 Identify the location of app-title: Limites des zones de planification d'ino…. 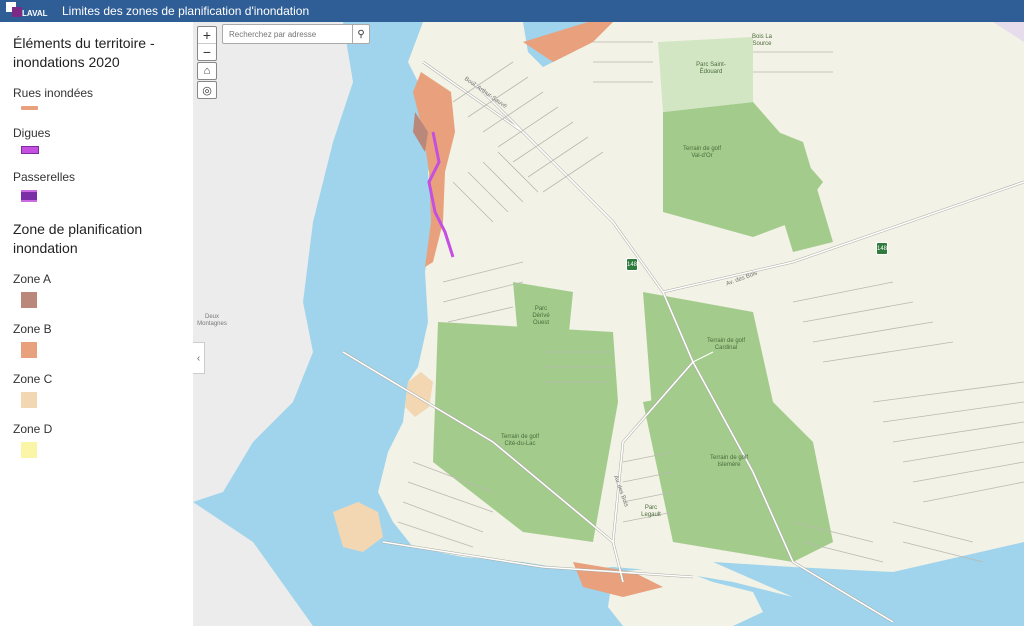
(186, 11).